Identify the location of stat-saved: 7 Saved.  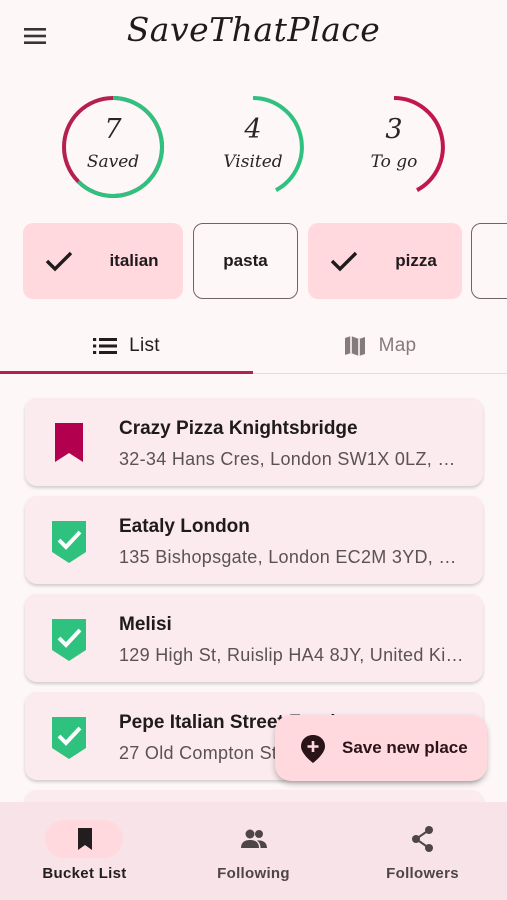
(113, 147).